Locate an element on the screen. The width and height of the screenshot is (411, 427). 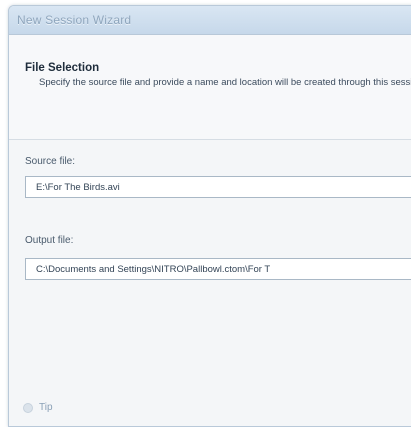
step-title: File Selection is located at coordinates (62, 68).